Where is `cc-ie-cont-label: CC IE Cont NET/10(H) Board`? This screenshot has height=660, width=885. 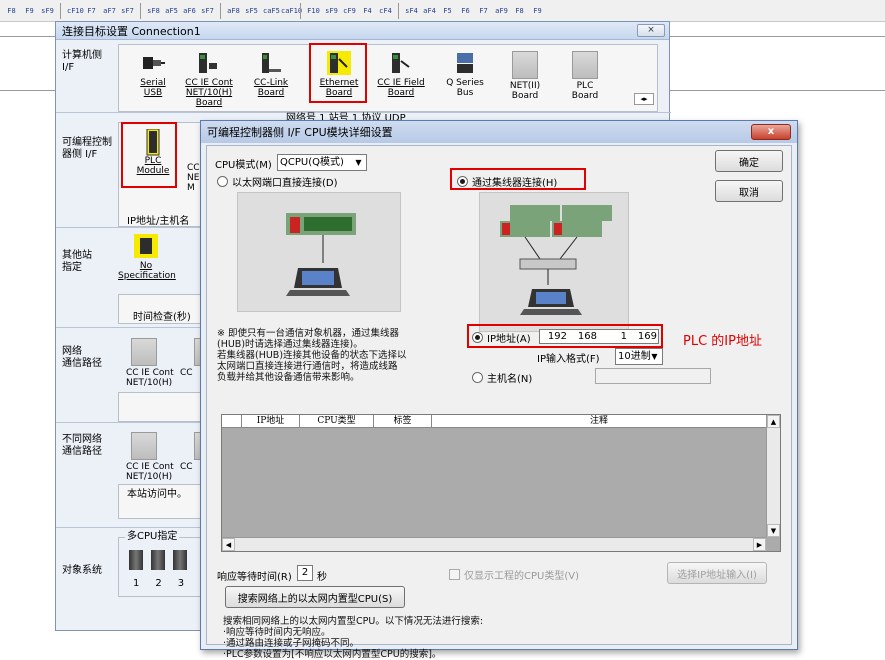 cc-ie-cont-label: CC IE Cont NET/10(H) Board is located at coordinates (209, 93).